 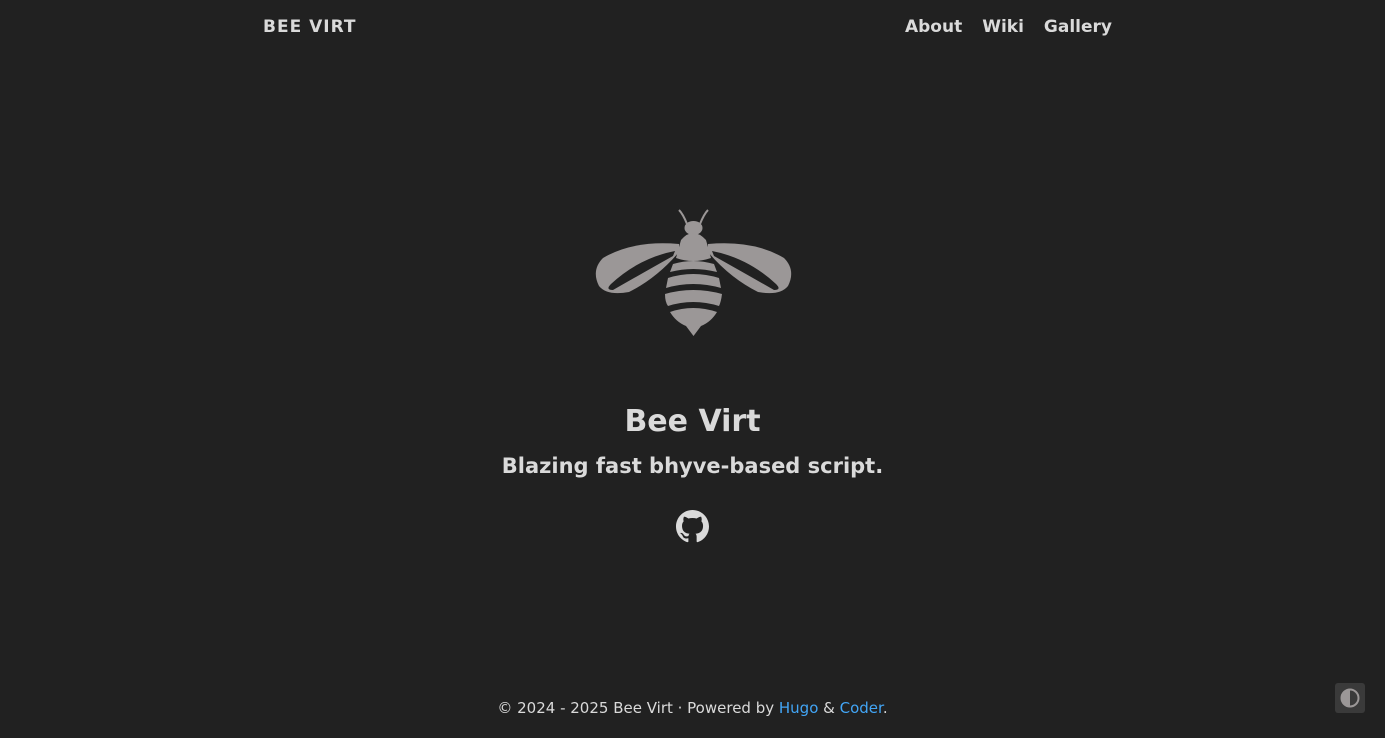 I want to click on github-icon, so click(x=692, y=526).